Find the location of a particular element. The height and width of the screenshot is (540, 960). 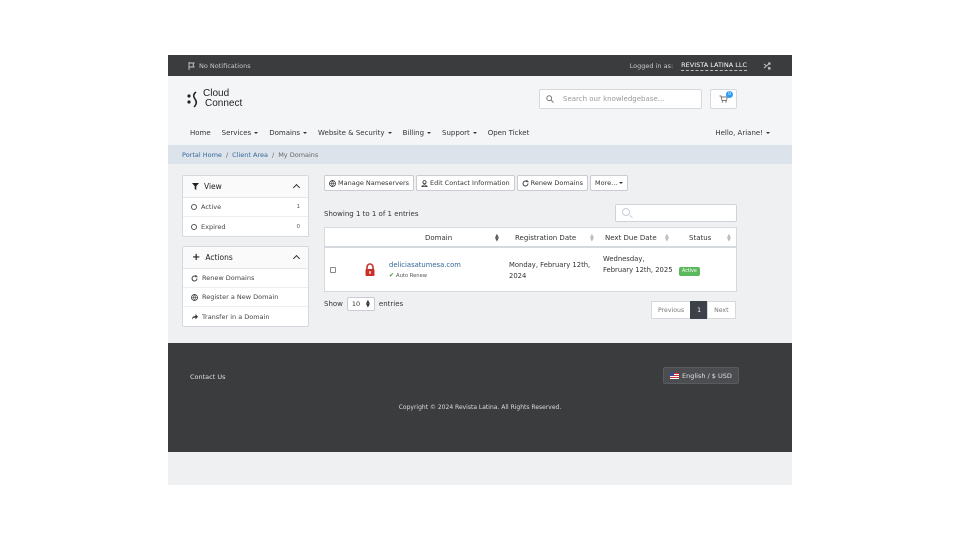

share-icon is located at coordinates (195, 317).